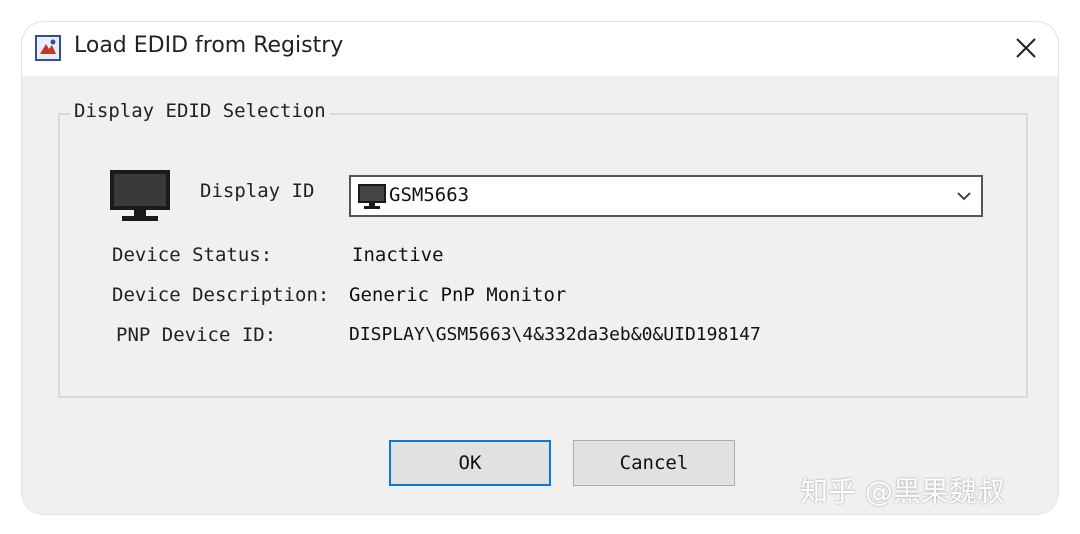 The image size is (1080, 534). I want to click on pnp-device-id-value: DISPLAY\GSM5663\4&332da3eb&0&UID198147, so click(555, 334).